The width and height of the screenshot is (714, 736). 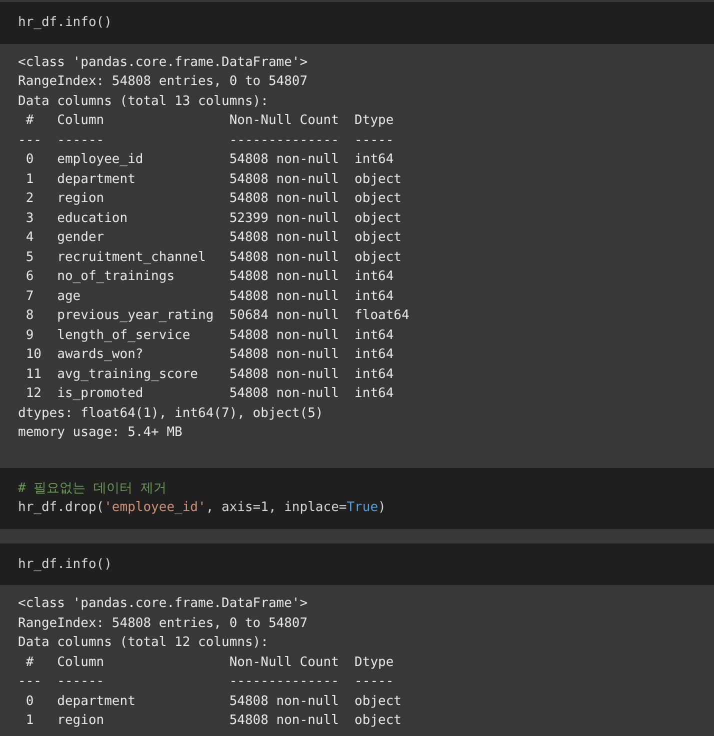 I want to click on output-line: Data columns (total 12 columns):, so click(x=144, y=643).